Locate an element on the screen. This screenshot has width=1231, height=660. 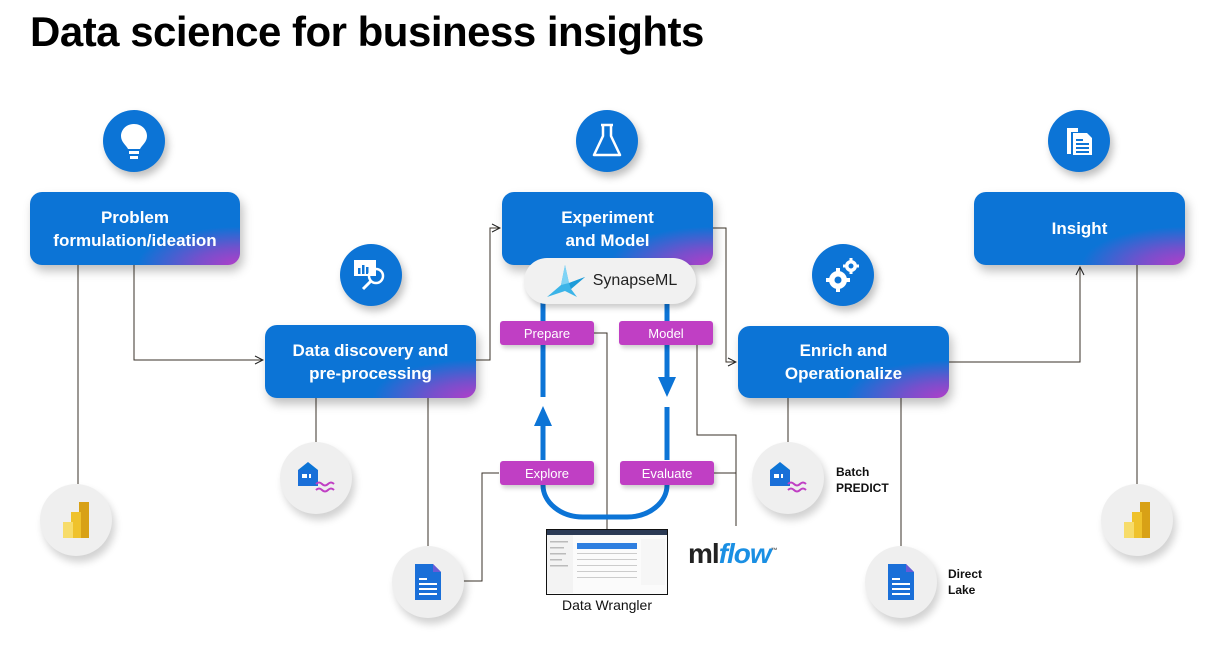
tag-prepare: Prepare is located at coordinates (547, 333).